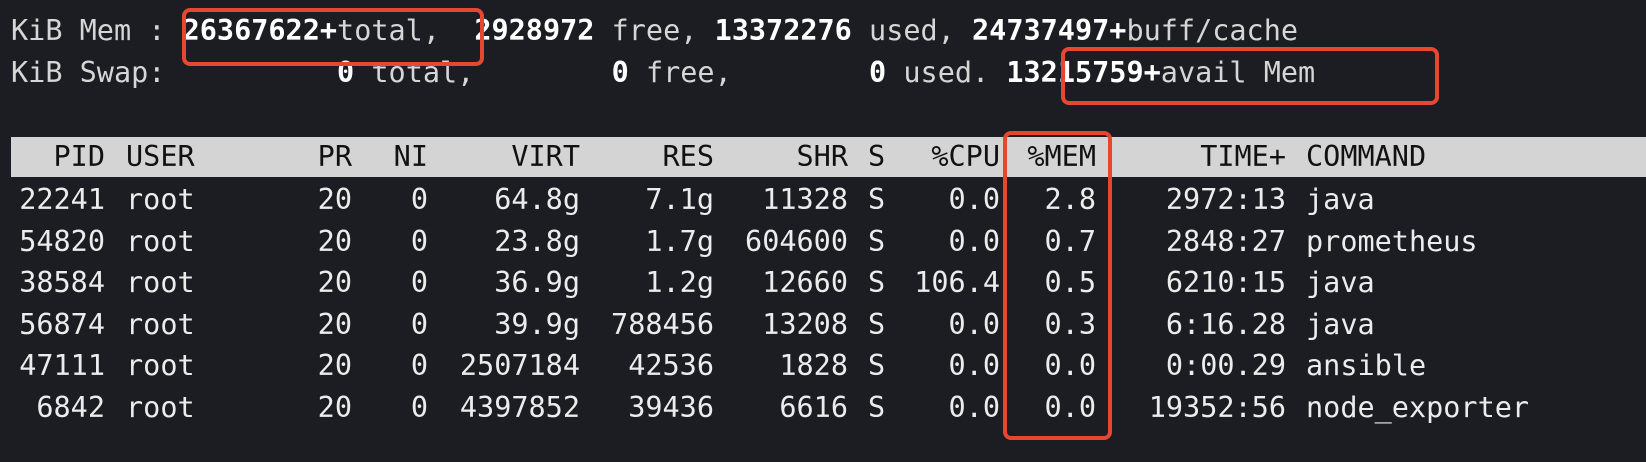 The height and width of the screenshot is (462, 1646). I want to click on mem-total-value: 26367622+, so click(260, 30).